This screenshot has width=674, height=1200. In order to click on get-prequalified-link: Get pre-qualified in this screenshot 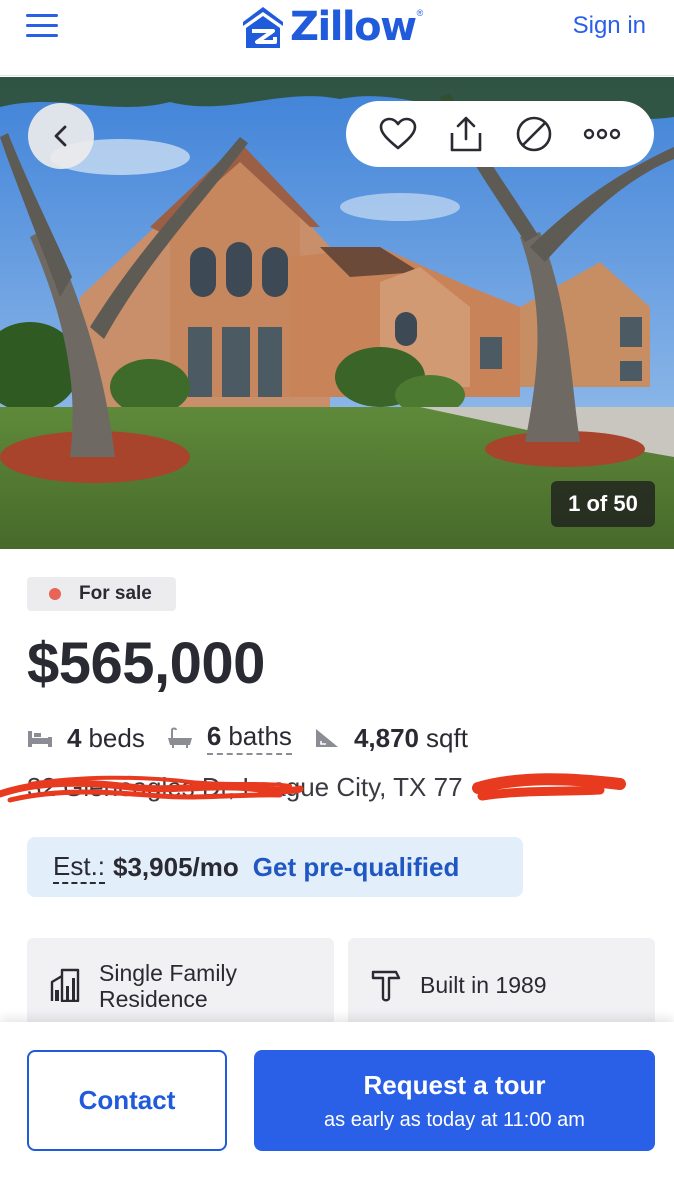, I will do `click(356, 867)`.